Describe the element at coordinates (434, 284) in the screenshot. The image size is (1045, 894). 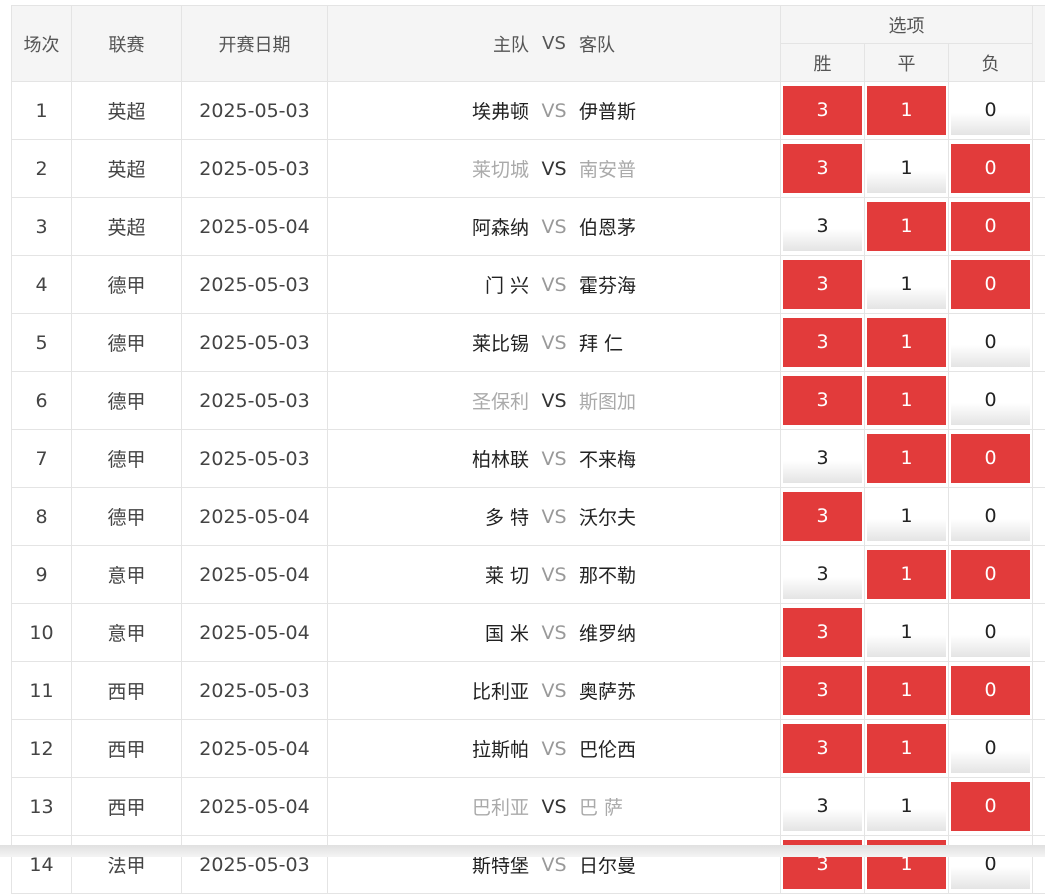
I see `home-team: 门 兴` at that location.